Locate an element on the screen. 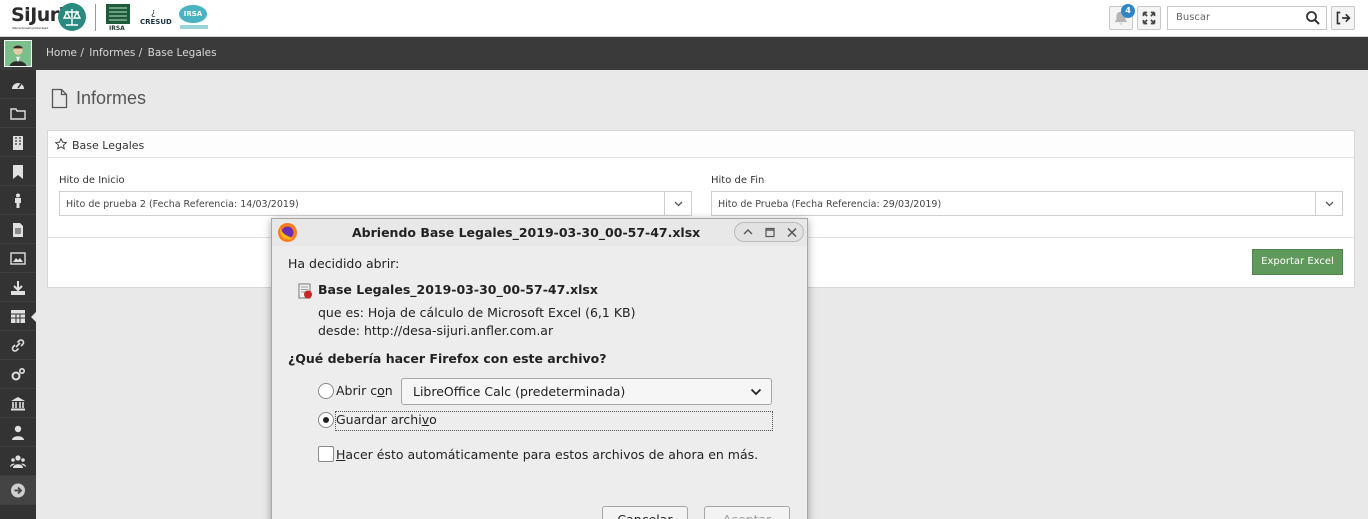 Image resolution: width=1368 pixels, height=519 pixels. close-icon is located at coordinates (792, 232).